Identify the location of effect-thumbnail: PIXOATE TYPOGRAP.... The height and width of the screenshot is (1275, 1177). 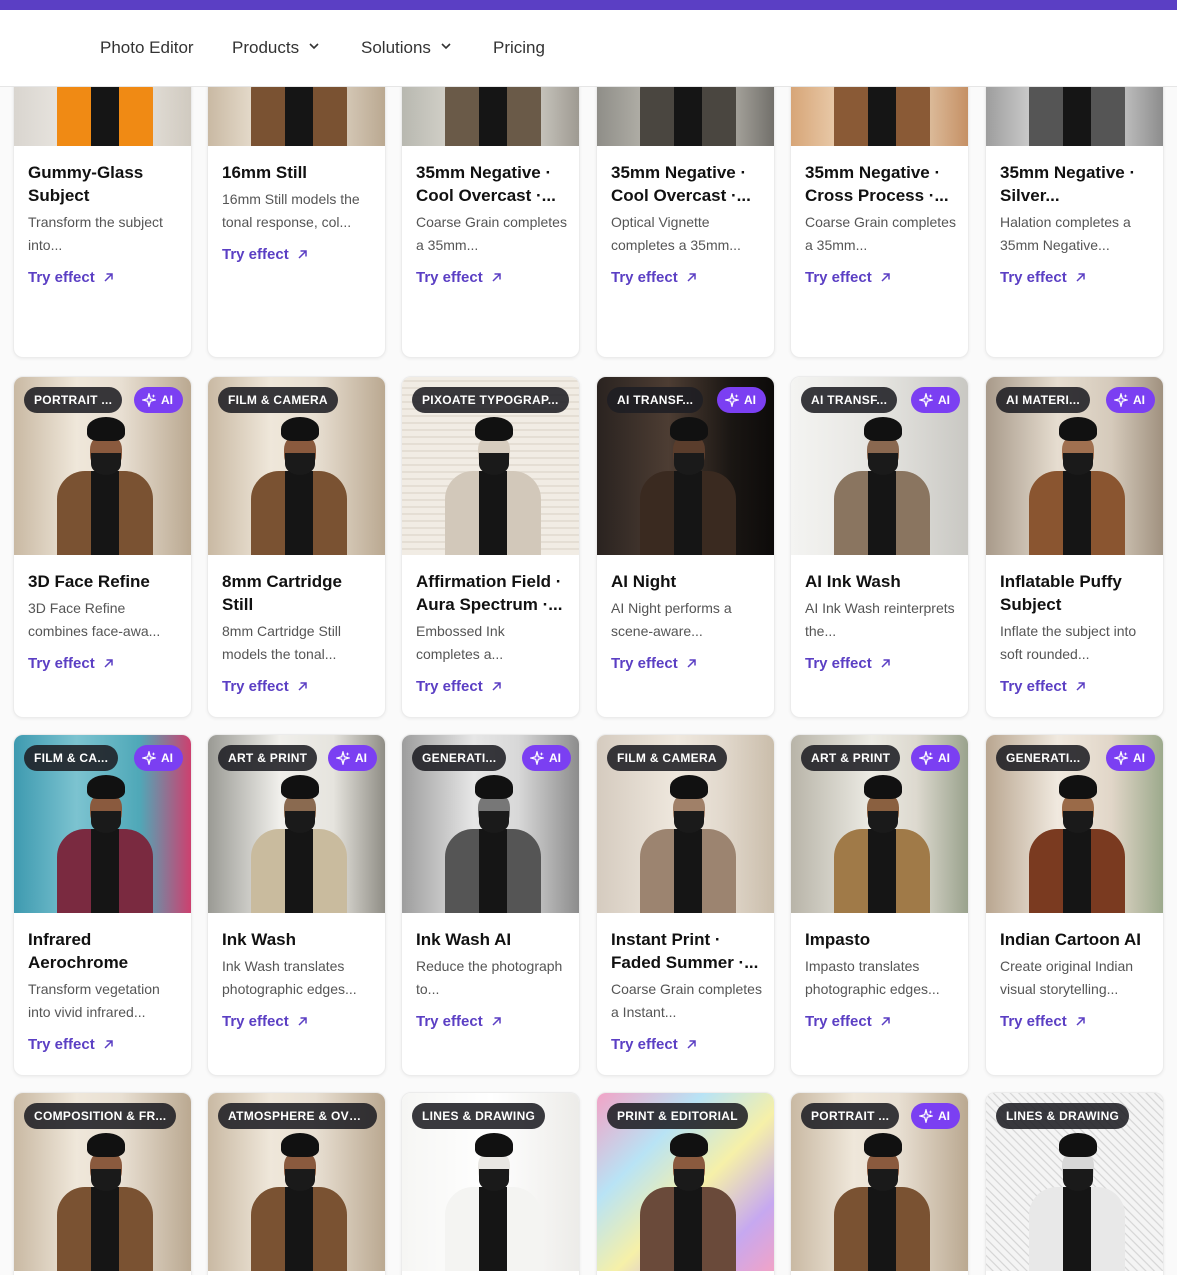
(490, 466).